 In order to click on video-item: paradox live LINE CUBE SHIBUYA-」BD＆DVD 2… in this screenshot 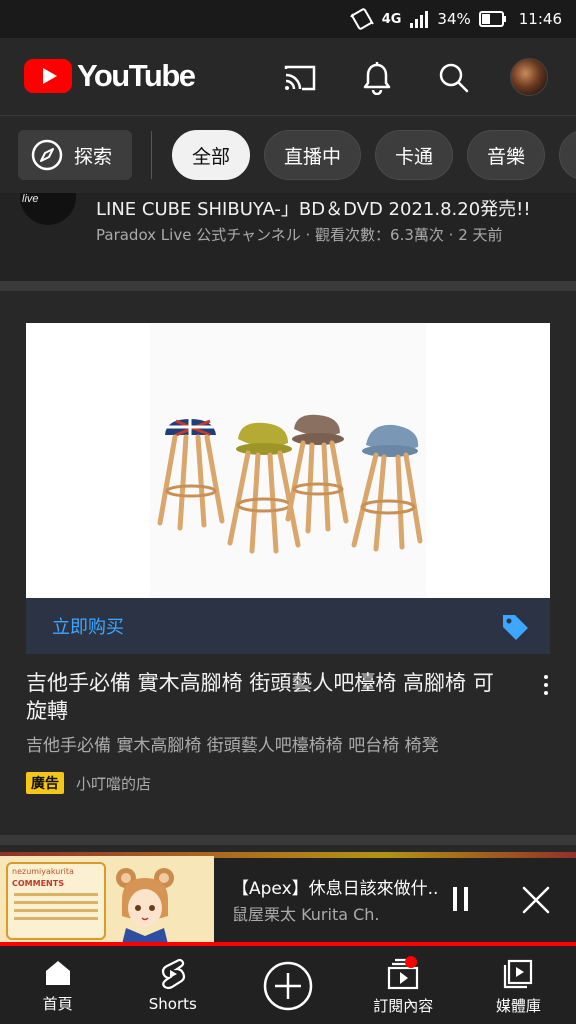, I will do `click(288, 237)`.